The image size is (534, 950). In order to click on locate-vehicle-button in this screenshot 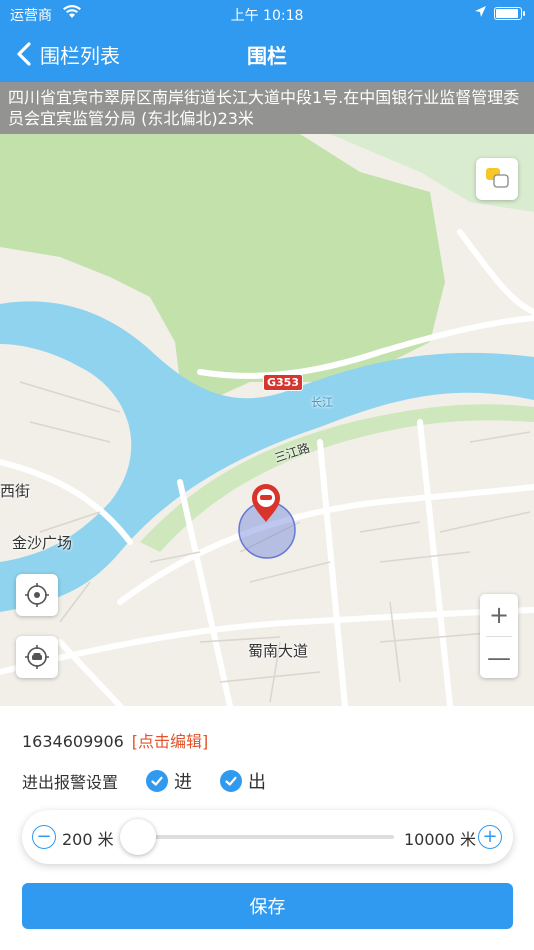, I will do `click(37, 657)`.